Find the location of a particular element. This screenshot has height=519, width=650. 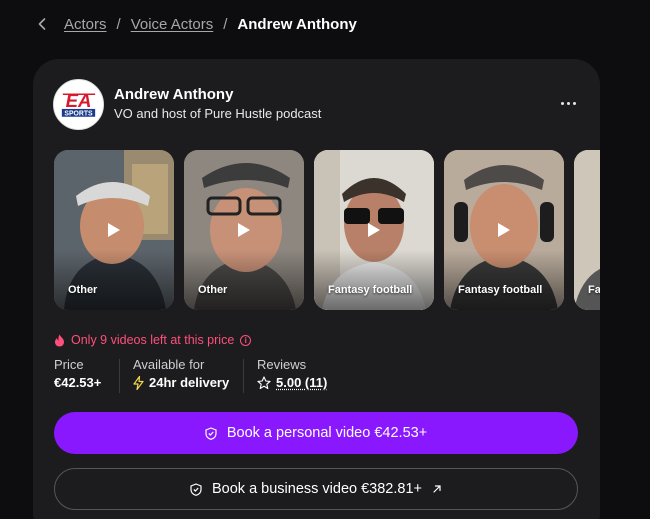

breadcrumb-current: Andrew Anthony is located at coordinates (297, 24).